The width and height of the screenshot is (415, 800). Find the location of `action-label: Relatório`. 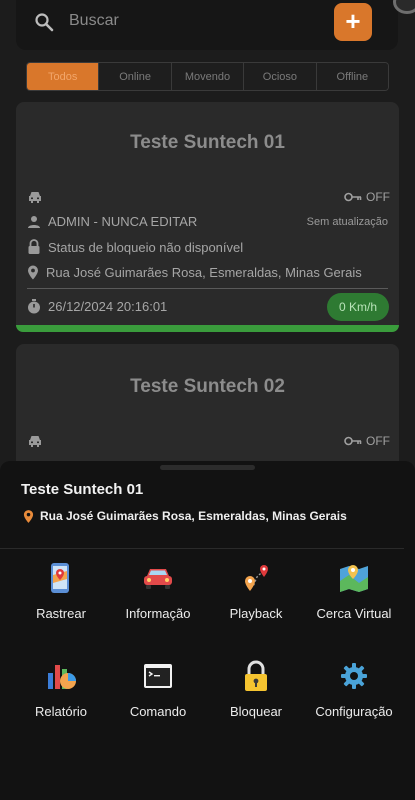

action-label: Relatório is located at coordinates (61, 711).